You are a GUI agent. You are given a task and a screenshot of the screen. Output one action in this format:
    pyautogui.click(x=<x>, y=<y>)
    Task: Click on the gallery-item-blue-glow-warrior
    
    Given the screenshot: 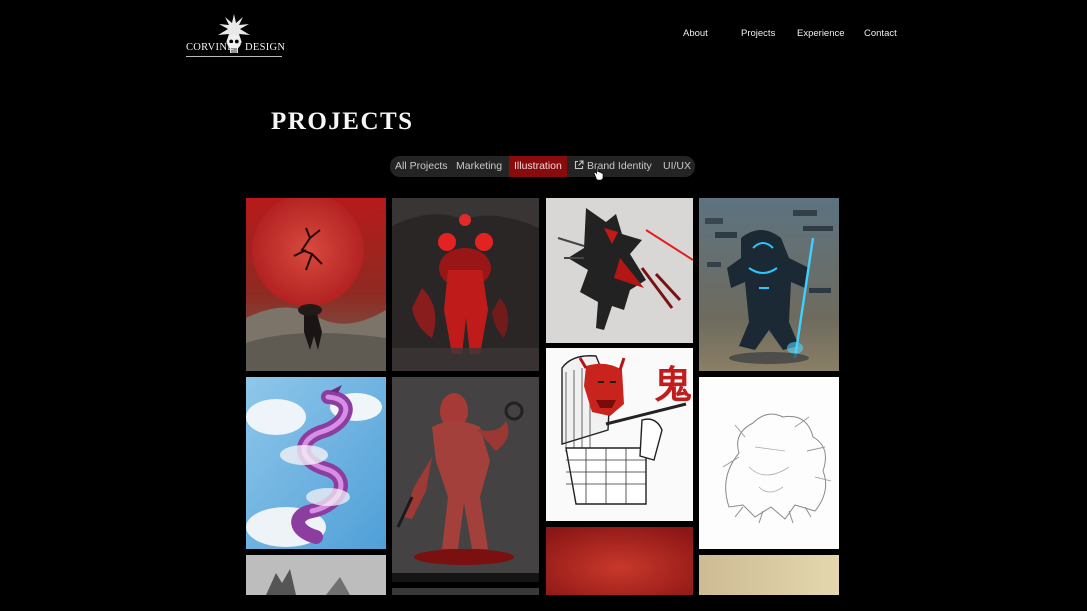 What is the action you would take?
    pyautogui.click(x=769, y=284)
    